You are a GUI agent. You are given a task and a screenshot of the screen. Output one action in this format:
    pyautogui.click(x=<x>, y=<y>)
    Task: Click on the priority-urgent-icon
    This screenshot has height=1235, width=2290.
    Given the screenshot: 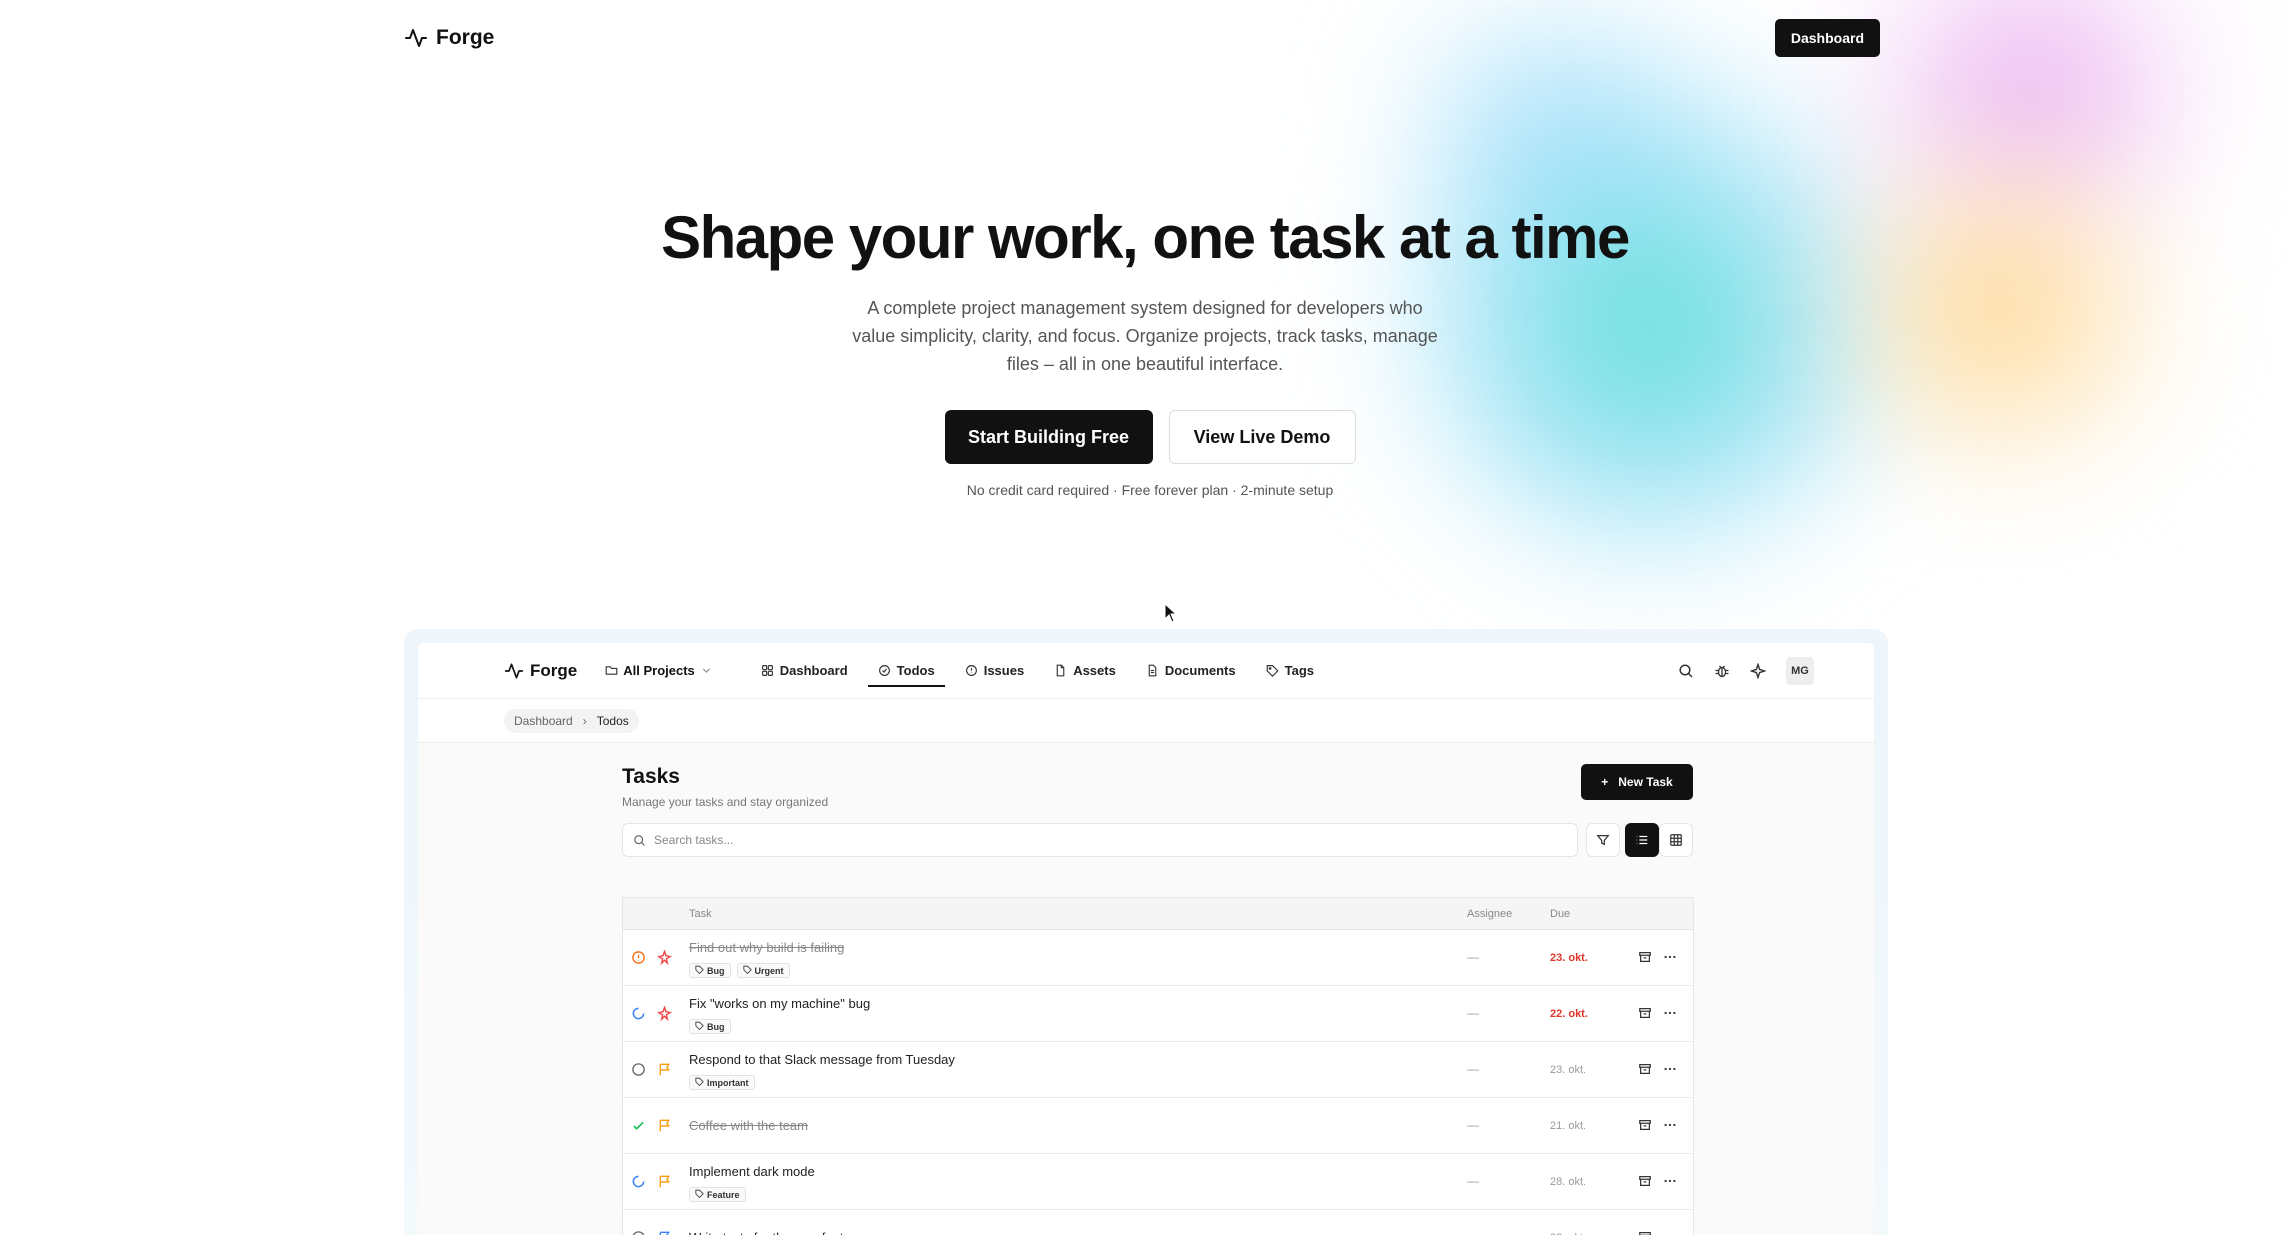 What is the action you would take?
    pyautogui.click(x=664, y=1013)
    